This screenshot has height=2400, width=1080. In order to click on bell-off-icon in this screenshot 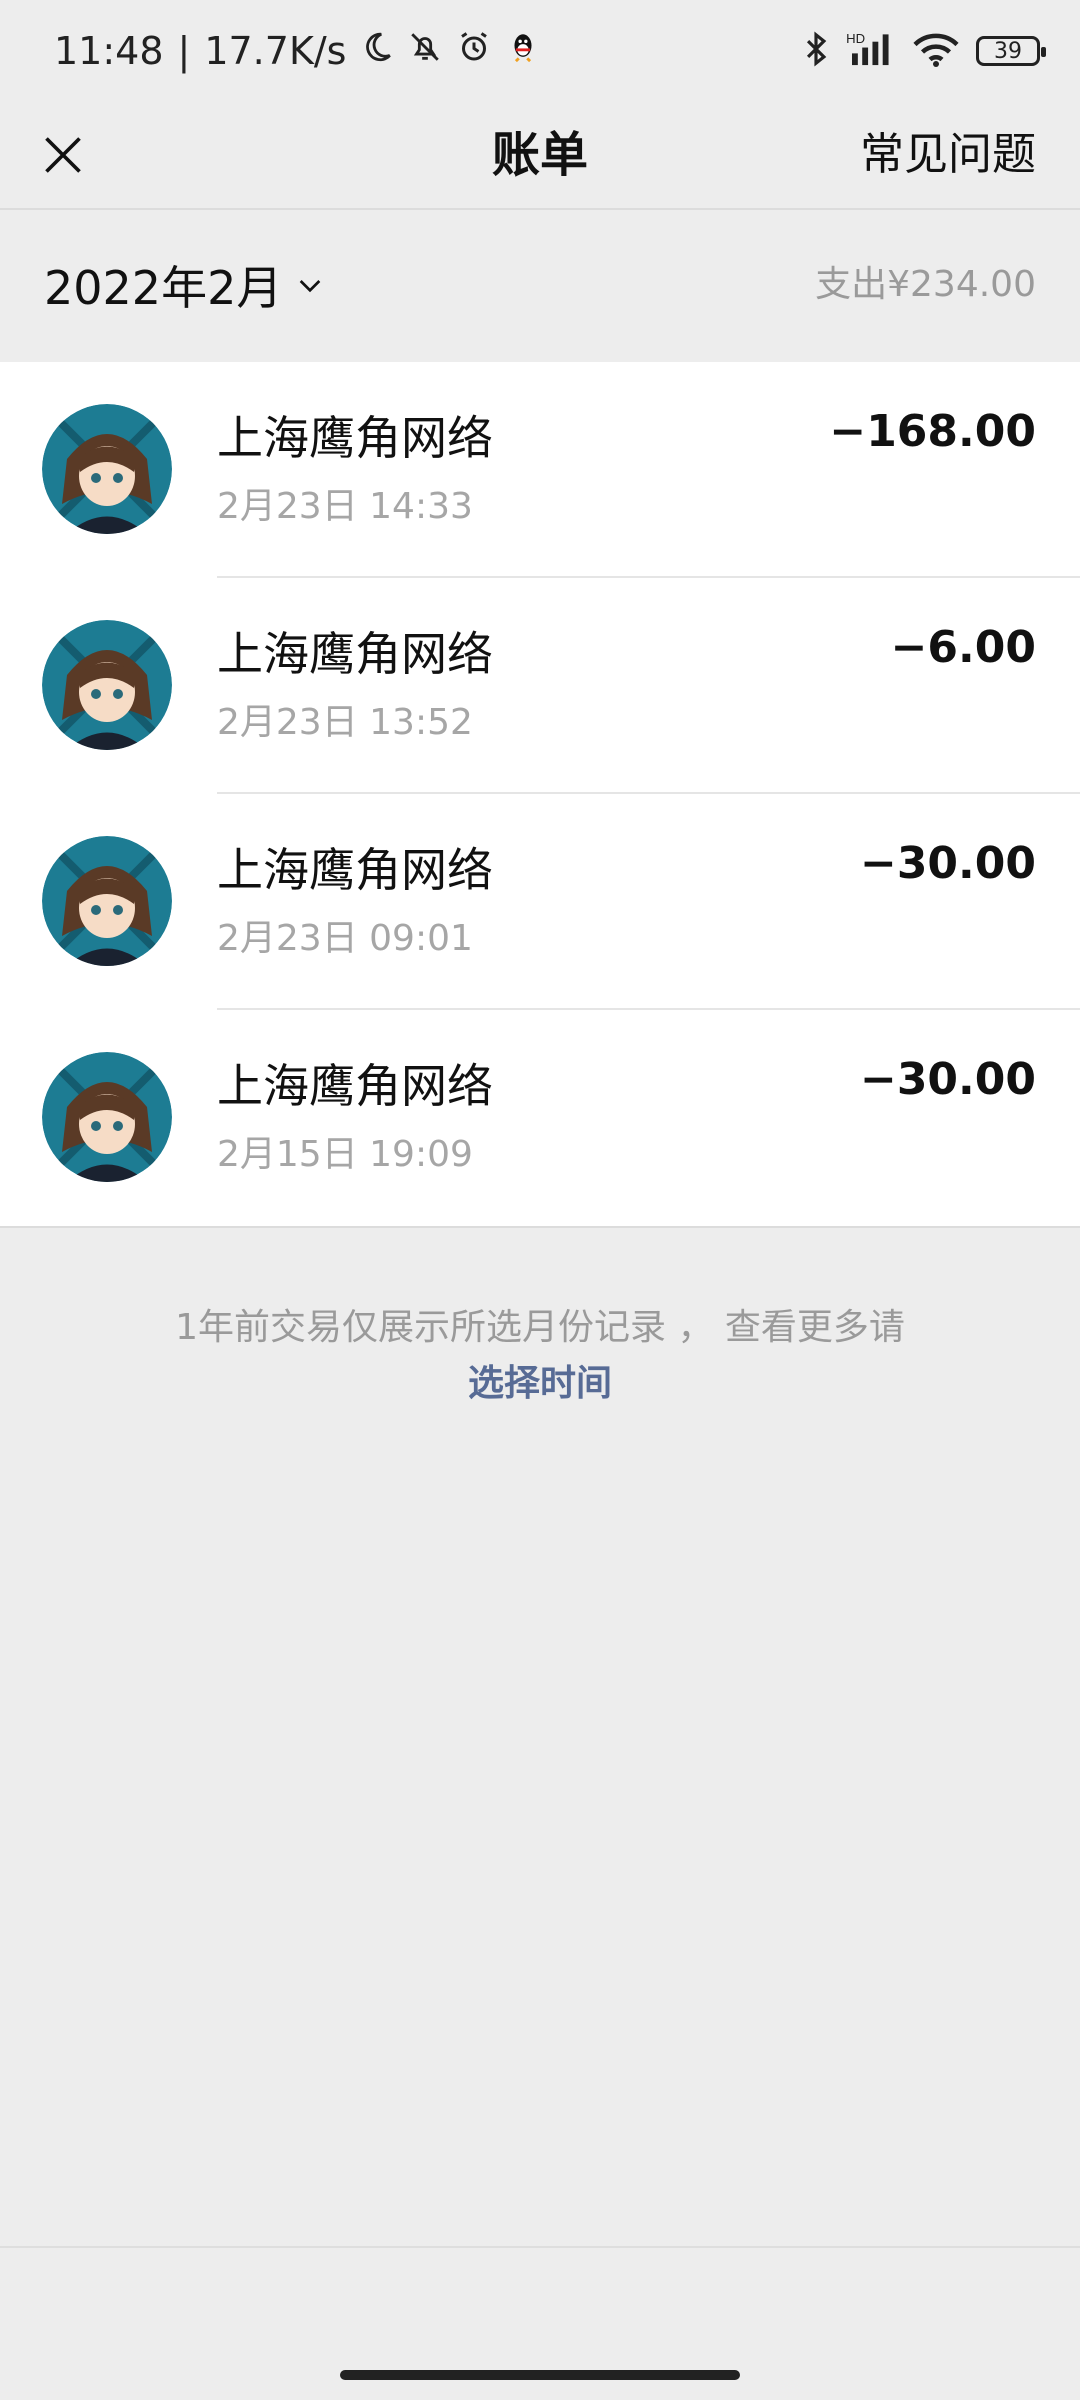, I will do `click(425, 51)`.